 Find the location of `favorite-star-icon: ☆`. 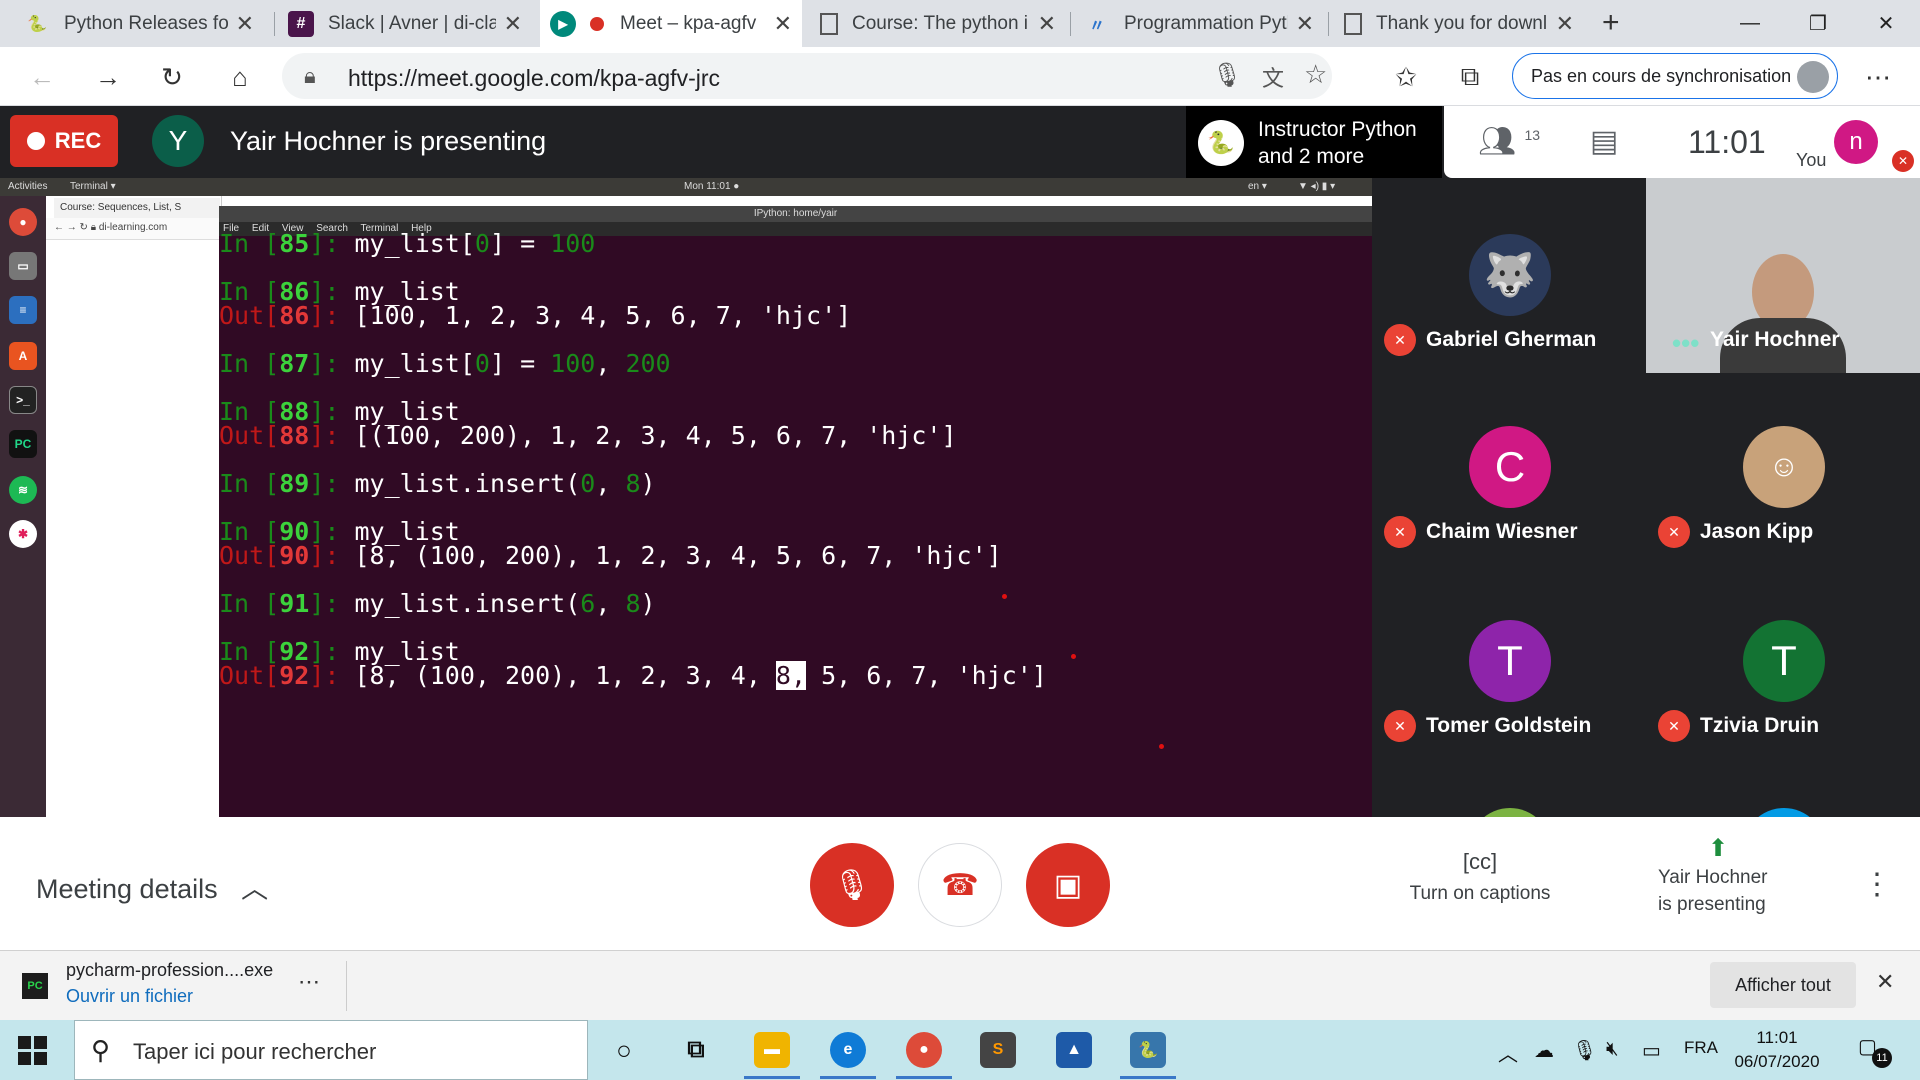

favorite-star-icon: ☆ is located at coordinates (1315, 74).